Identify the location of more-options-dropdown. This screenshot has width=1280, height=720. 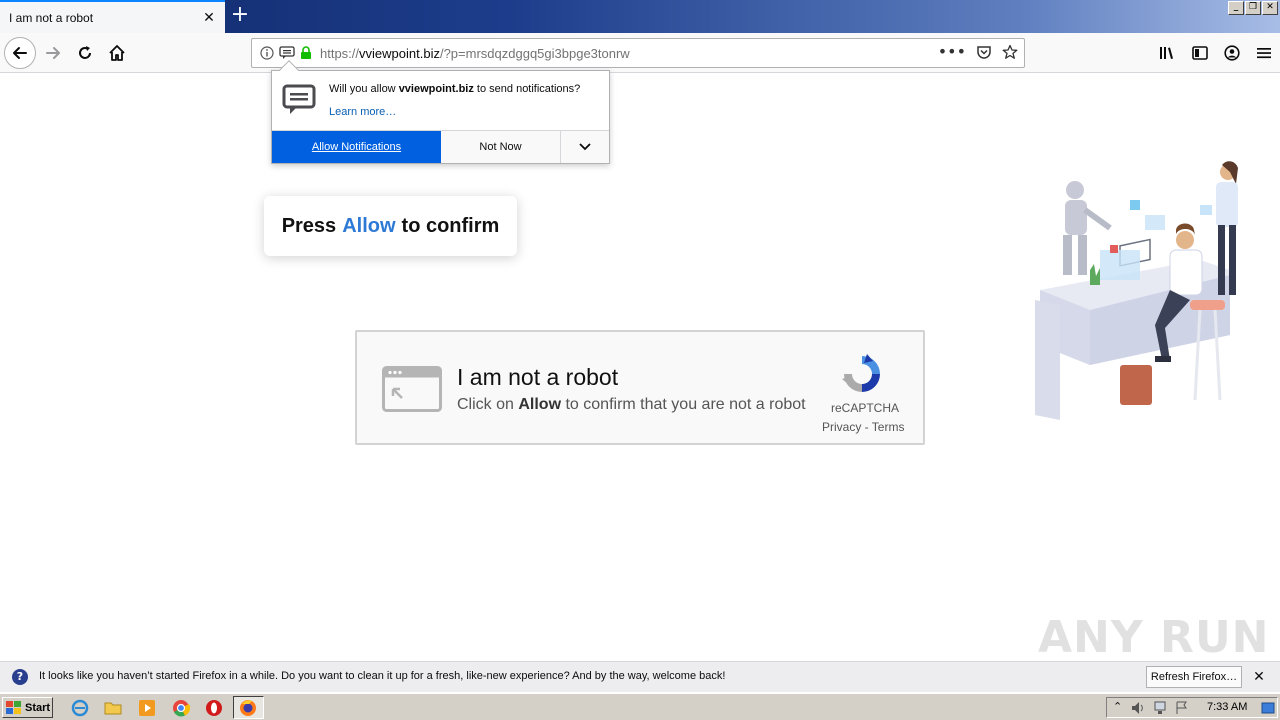
(585, 147).